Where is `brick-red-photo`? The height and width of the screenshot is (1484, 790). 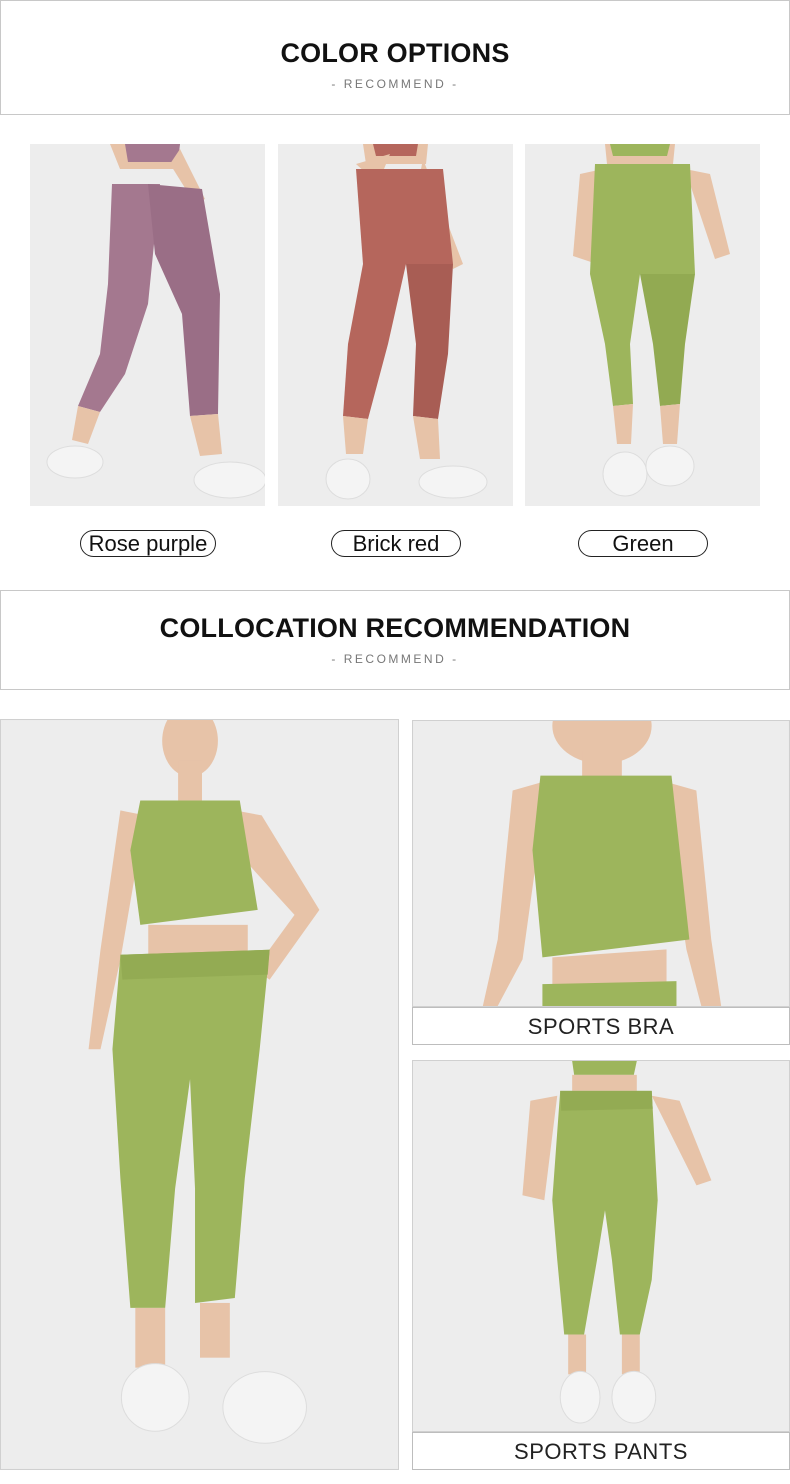
brick-red-photo is located at coordinates (395, 325).